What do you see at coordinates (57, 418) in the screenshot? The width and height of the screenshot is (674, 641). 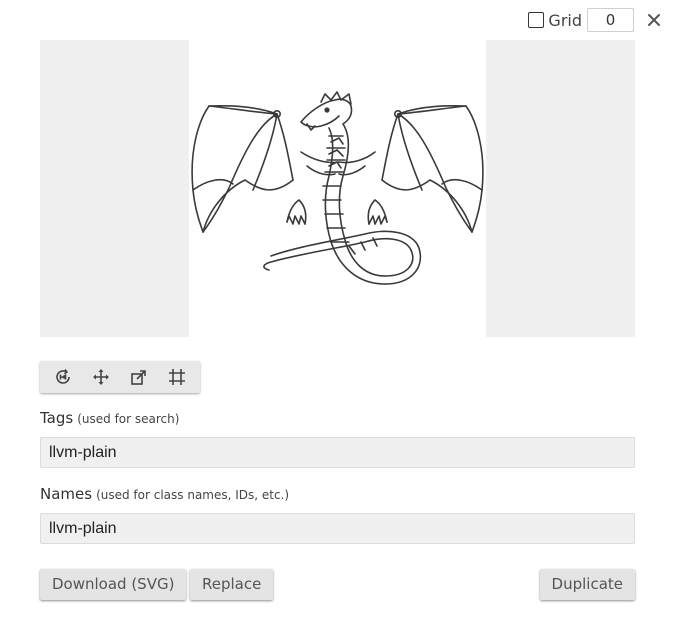 I see `tags-label-text: Tags` at bounding box center [57, 418].